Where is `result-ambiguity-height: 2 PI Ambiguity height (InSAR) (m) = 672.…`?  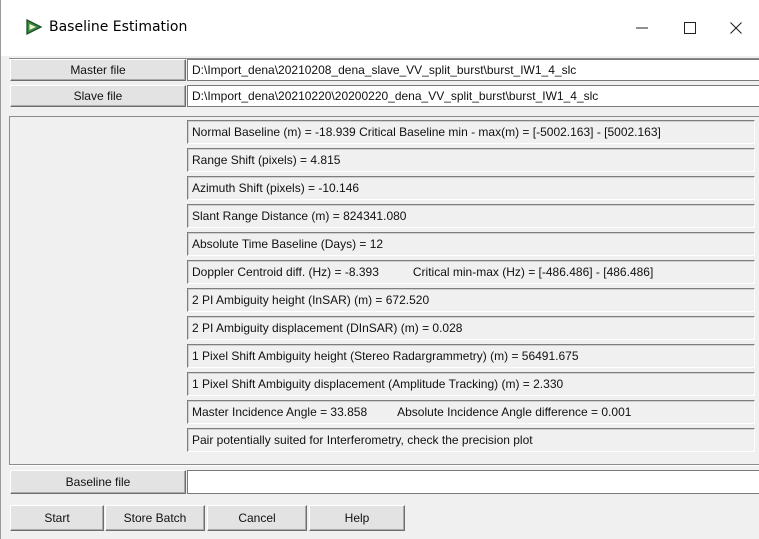
result-ambiguity-height: 2 PI Ambiguity height (InSAR) (m) = 672.… is located at coordinates (471, 300).